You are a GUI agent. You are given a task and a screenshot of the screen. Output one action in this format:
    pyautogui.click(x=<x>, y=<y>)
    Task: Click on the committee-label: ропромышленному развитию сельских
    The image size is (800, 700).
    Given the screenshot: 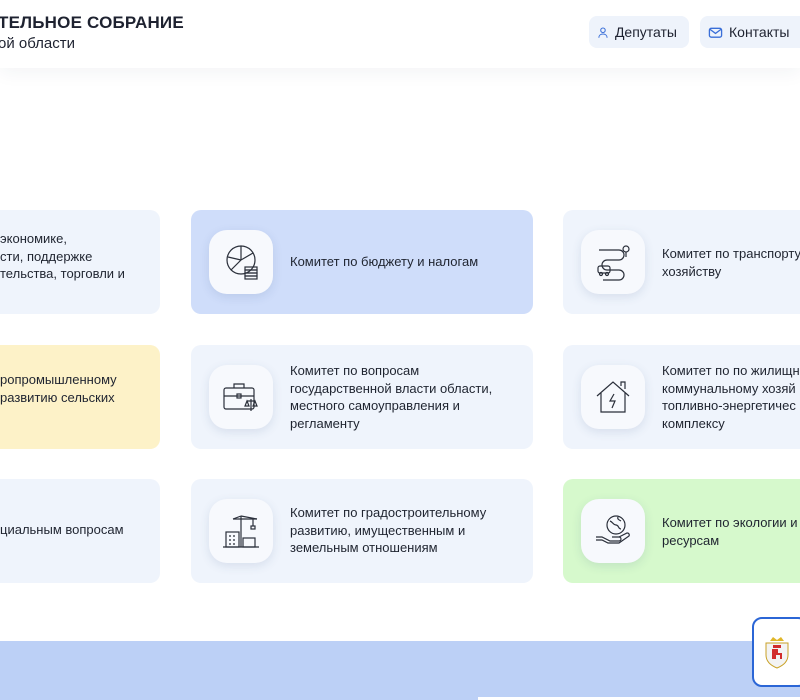 What is the action you would take?
    pyautogui.click(x=75, y=388)
    